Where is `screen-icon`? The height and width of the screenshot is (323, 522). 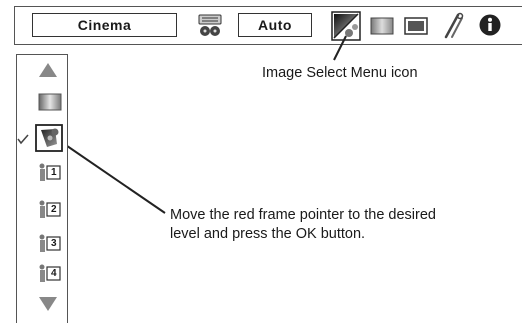 screen-icon is located at coordinates (416, 26).